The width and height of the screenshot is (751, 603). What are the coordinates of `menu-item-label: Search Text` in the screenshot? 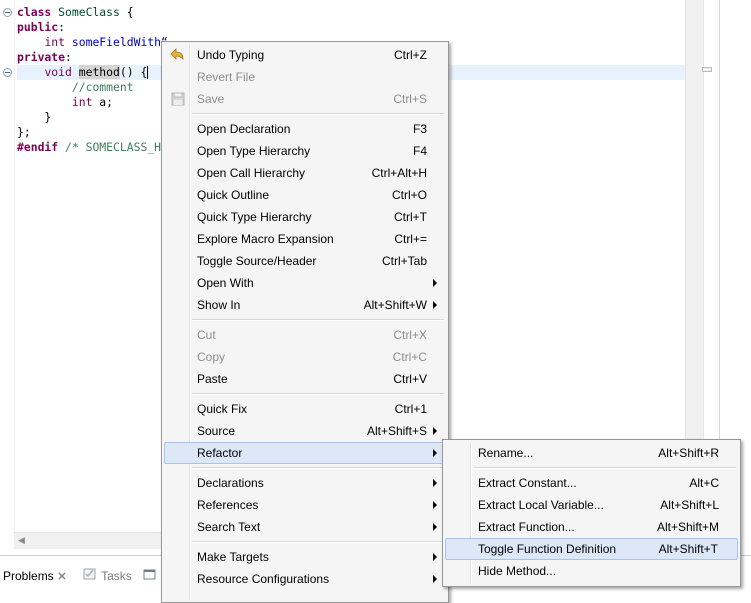 It's located at (229, 527).